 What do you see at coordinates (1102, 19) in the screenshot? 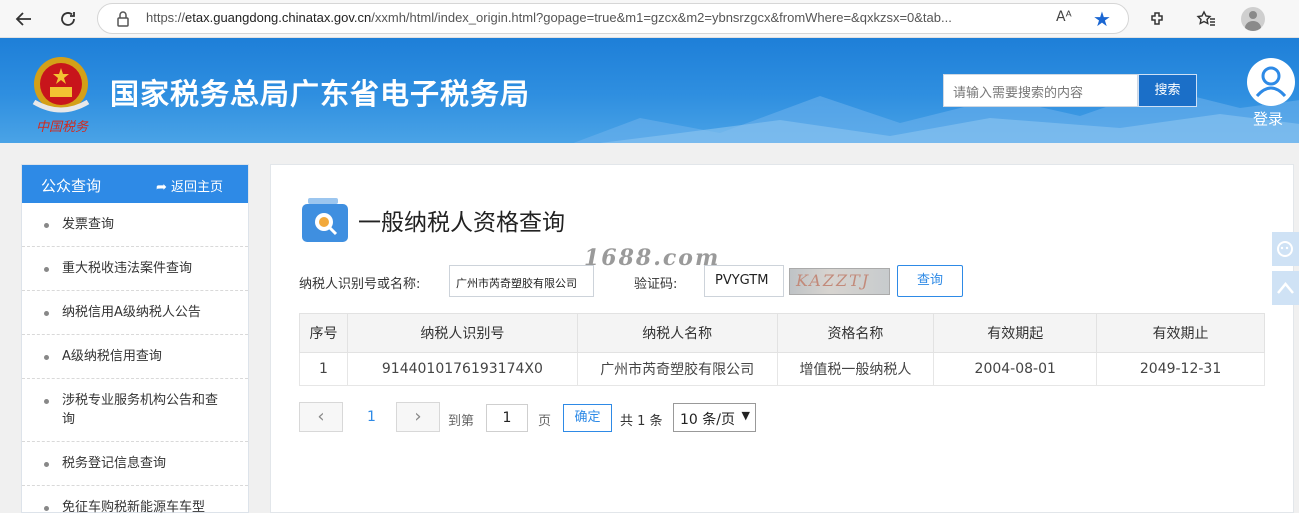
I see `favorite-star-icon: ★` at bounding box center [1102, 19].